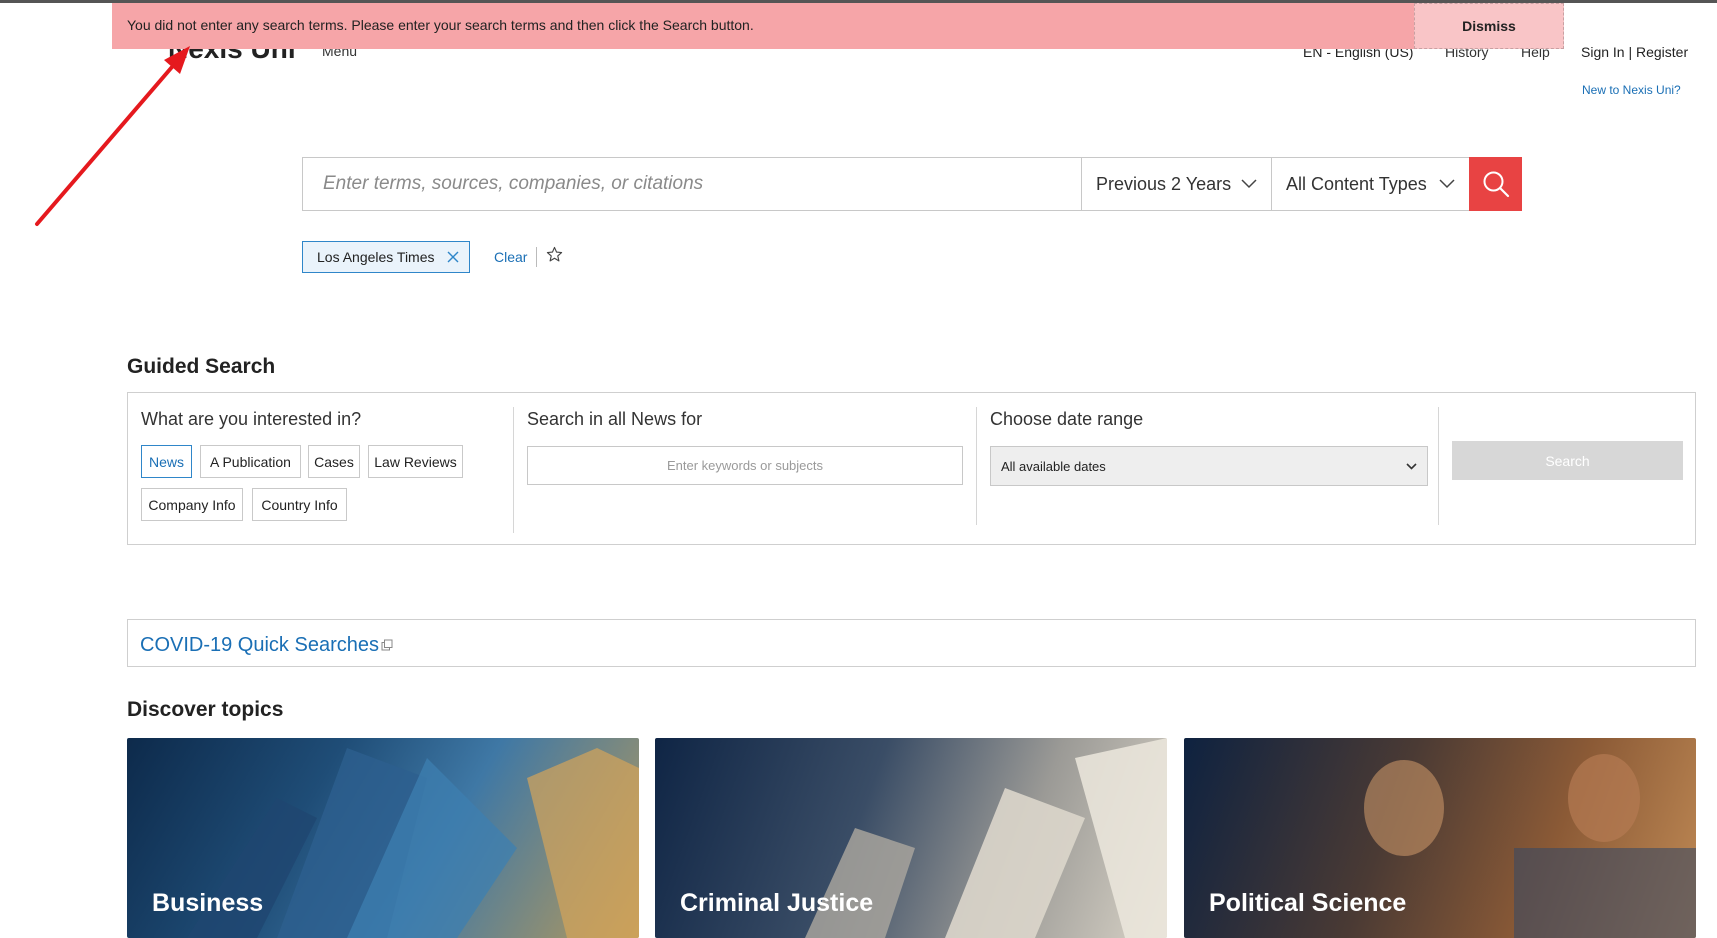 This screenshot has width=1717, height=938. I want to click on guided-search-button: Search, so click(1567, 460).